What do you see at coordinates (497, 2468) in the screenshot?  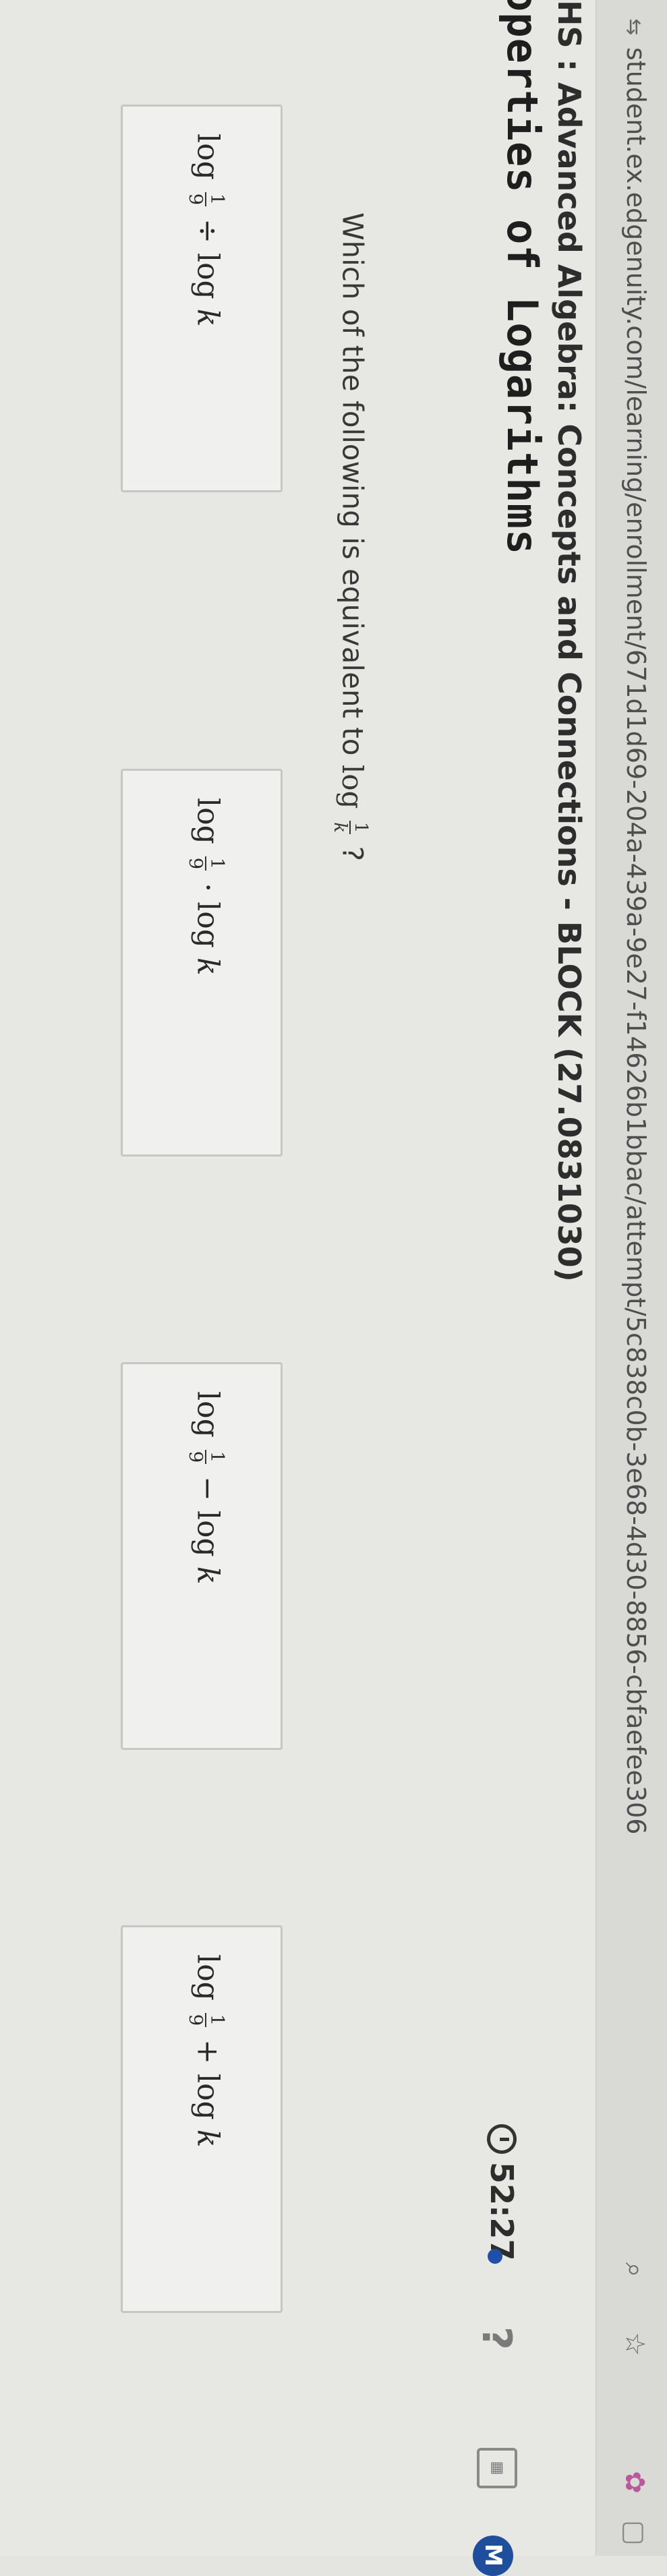 I see `calculator-icon: ▦` at bounding box center [497, 2468].